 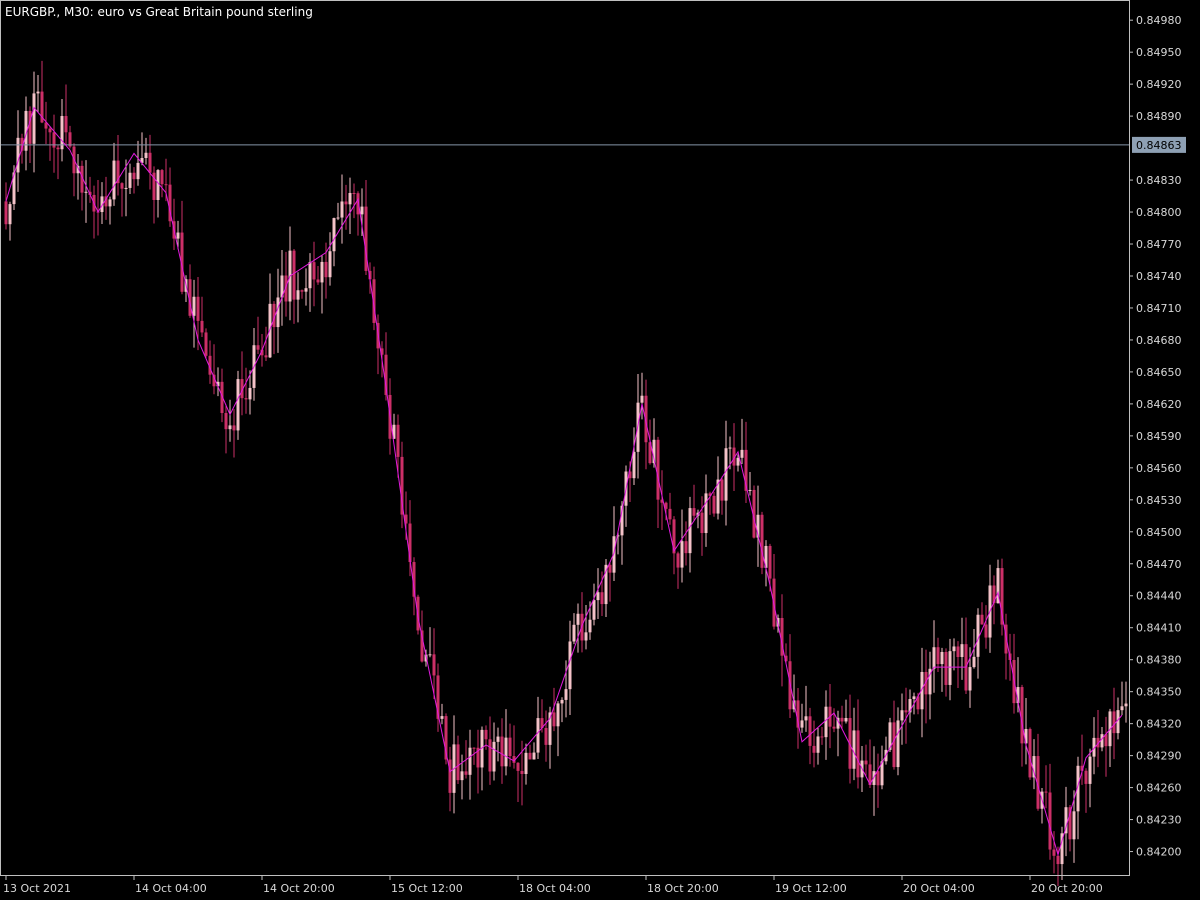 What do you see at coordinates (1159, 144) in the screenshot?
I see `current-price-tag: 0.84863` at bounding box center [1159, 144].